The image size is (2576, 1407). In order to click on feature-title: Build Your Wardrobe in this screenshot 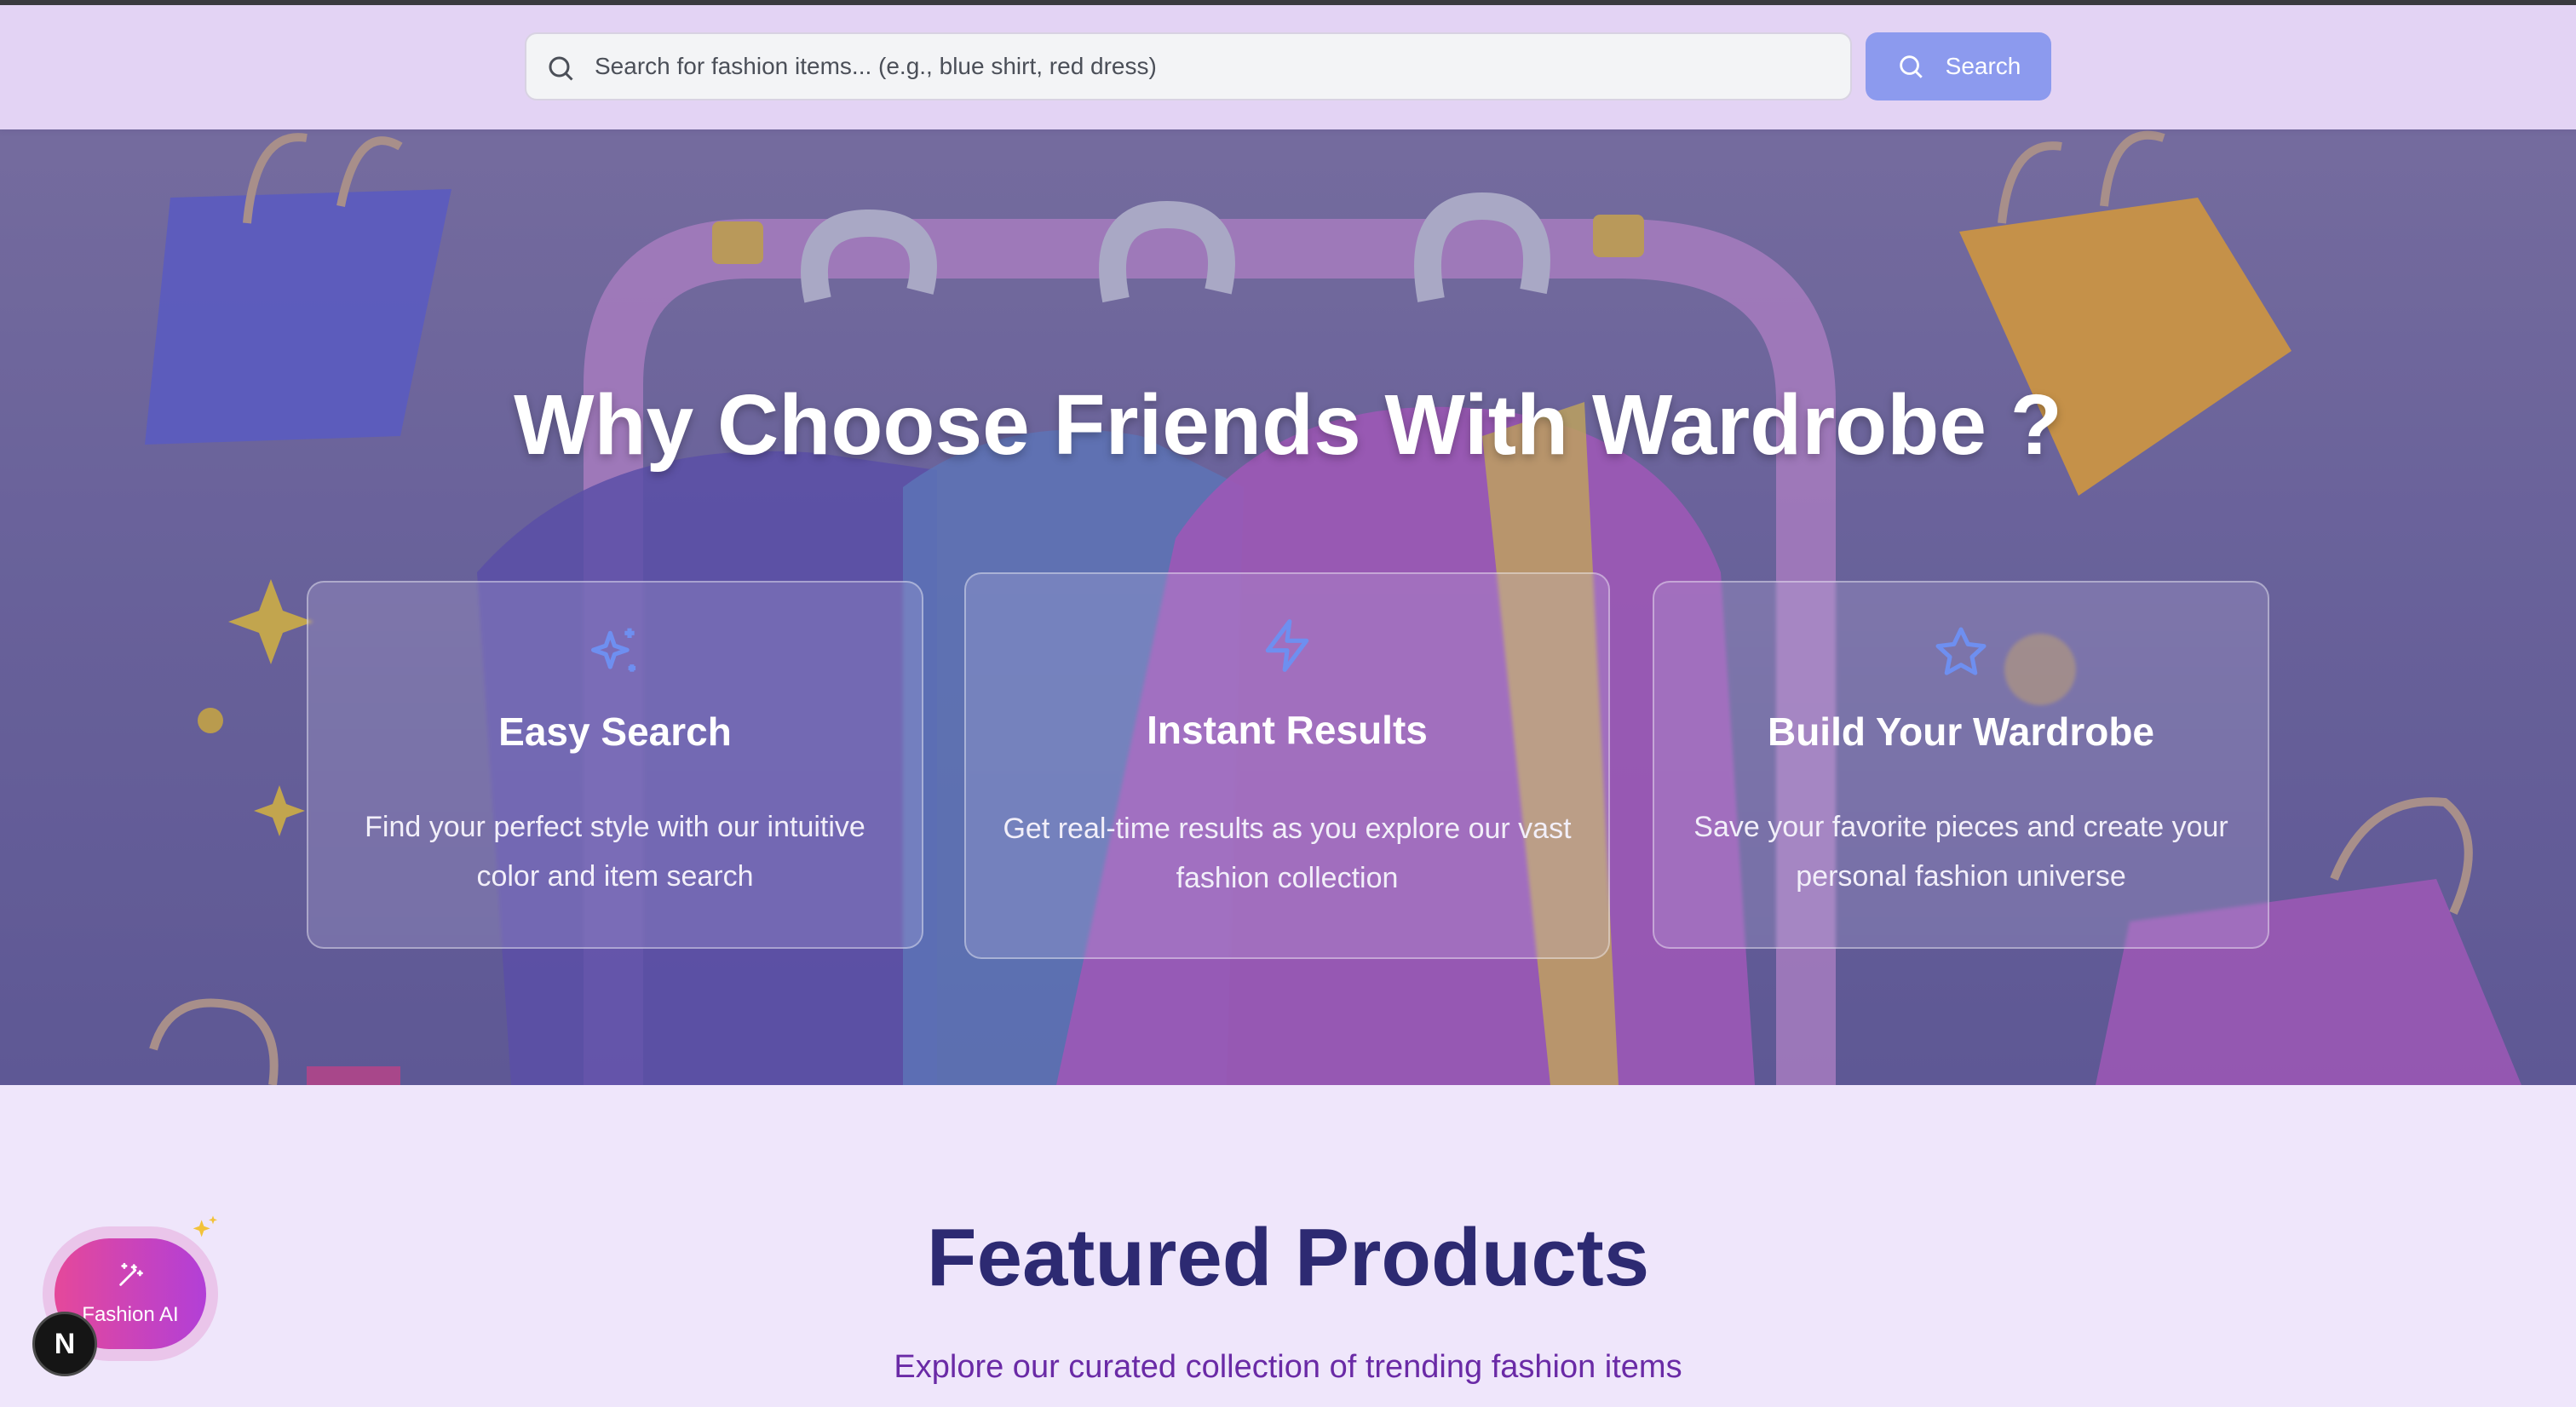, I will do `click(1961, 731)`.